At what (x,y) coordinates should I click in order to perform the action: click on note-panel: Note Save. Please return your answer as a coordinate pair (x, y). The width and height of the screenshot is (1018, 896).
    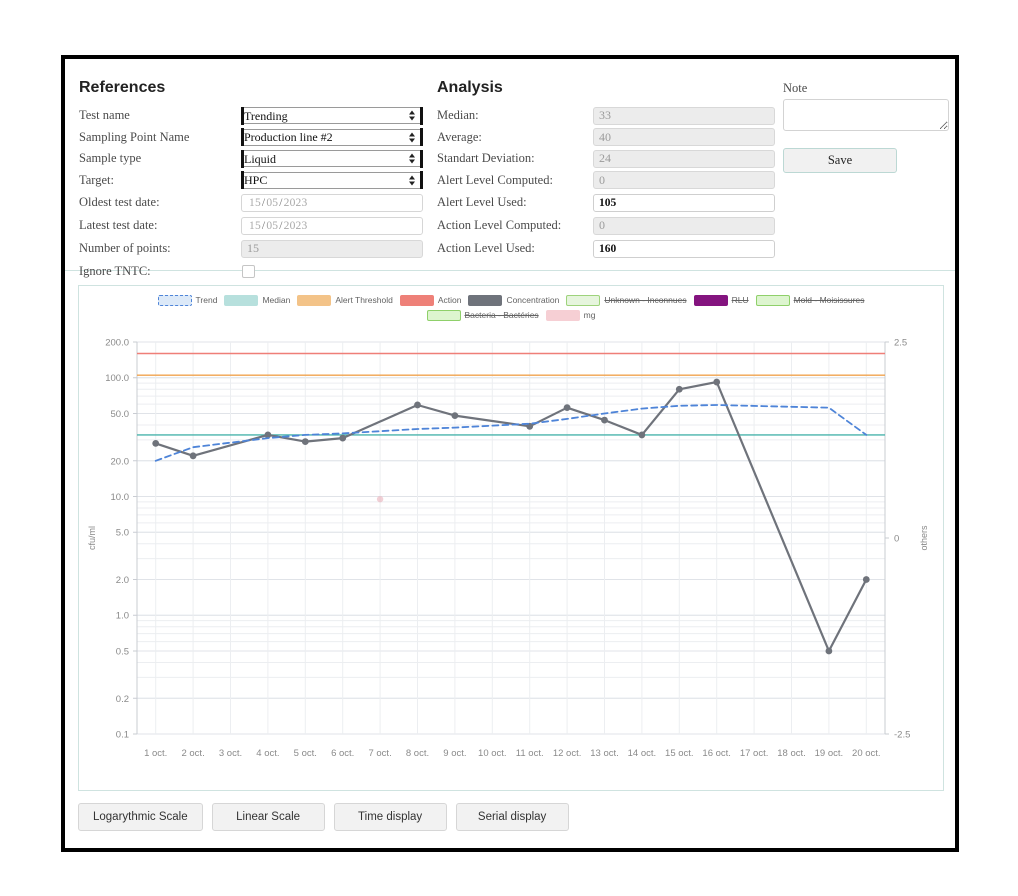
    Looking at the image, I should click on (866, 127).